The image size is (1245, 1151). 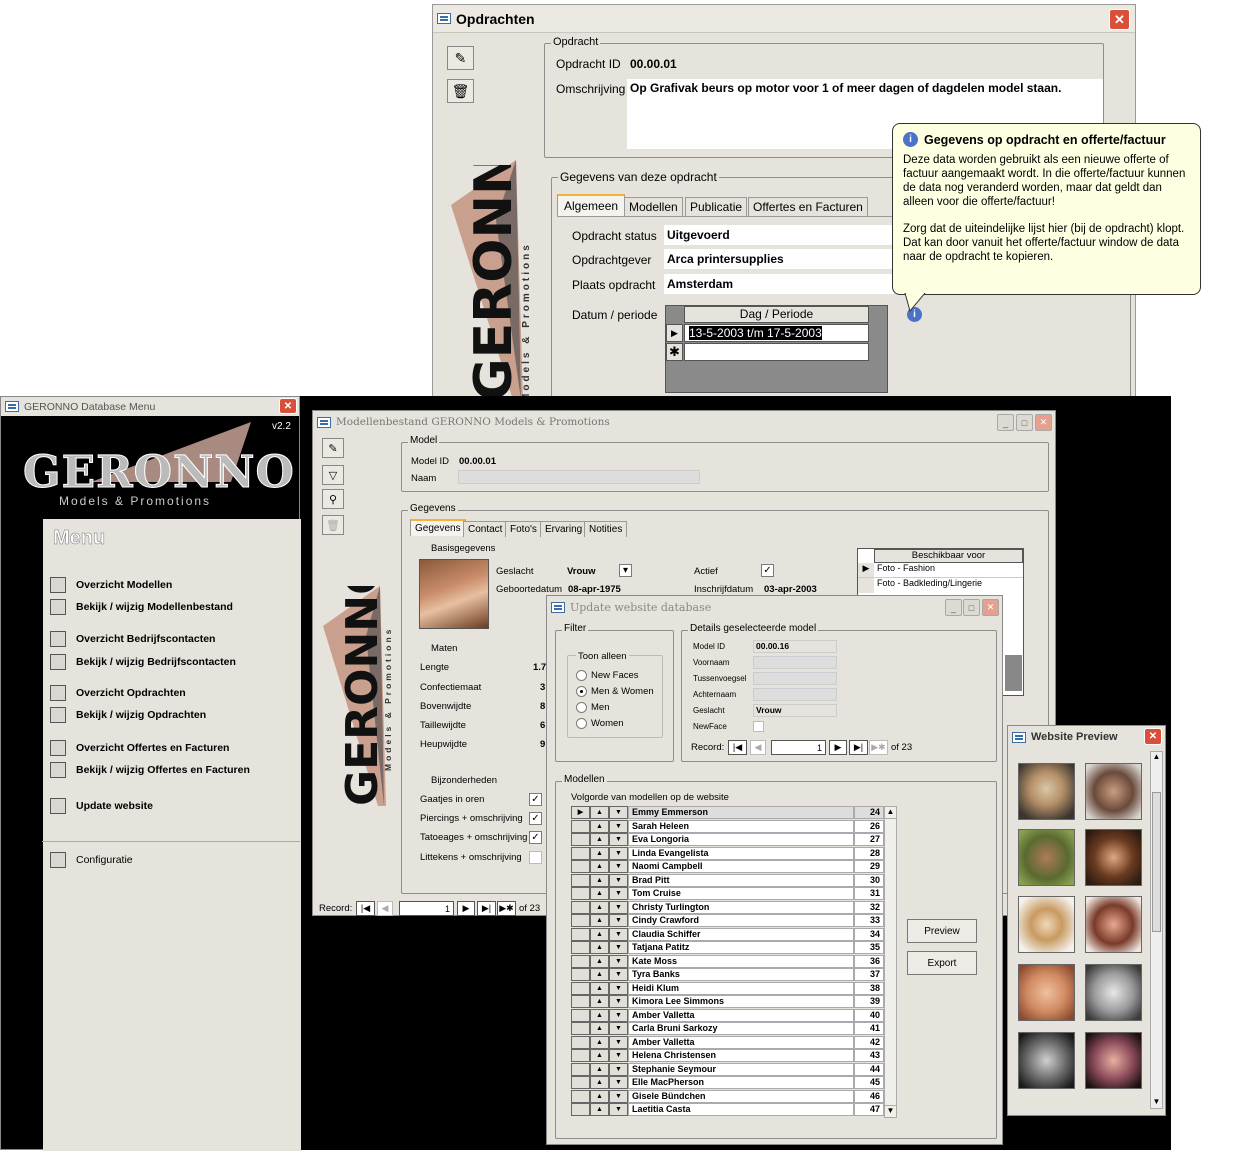 I want to click on list-scrollbar: ▲ ▼, so click(x=890, y=962).